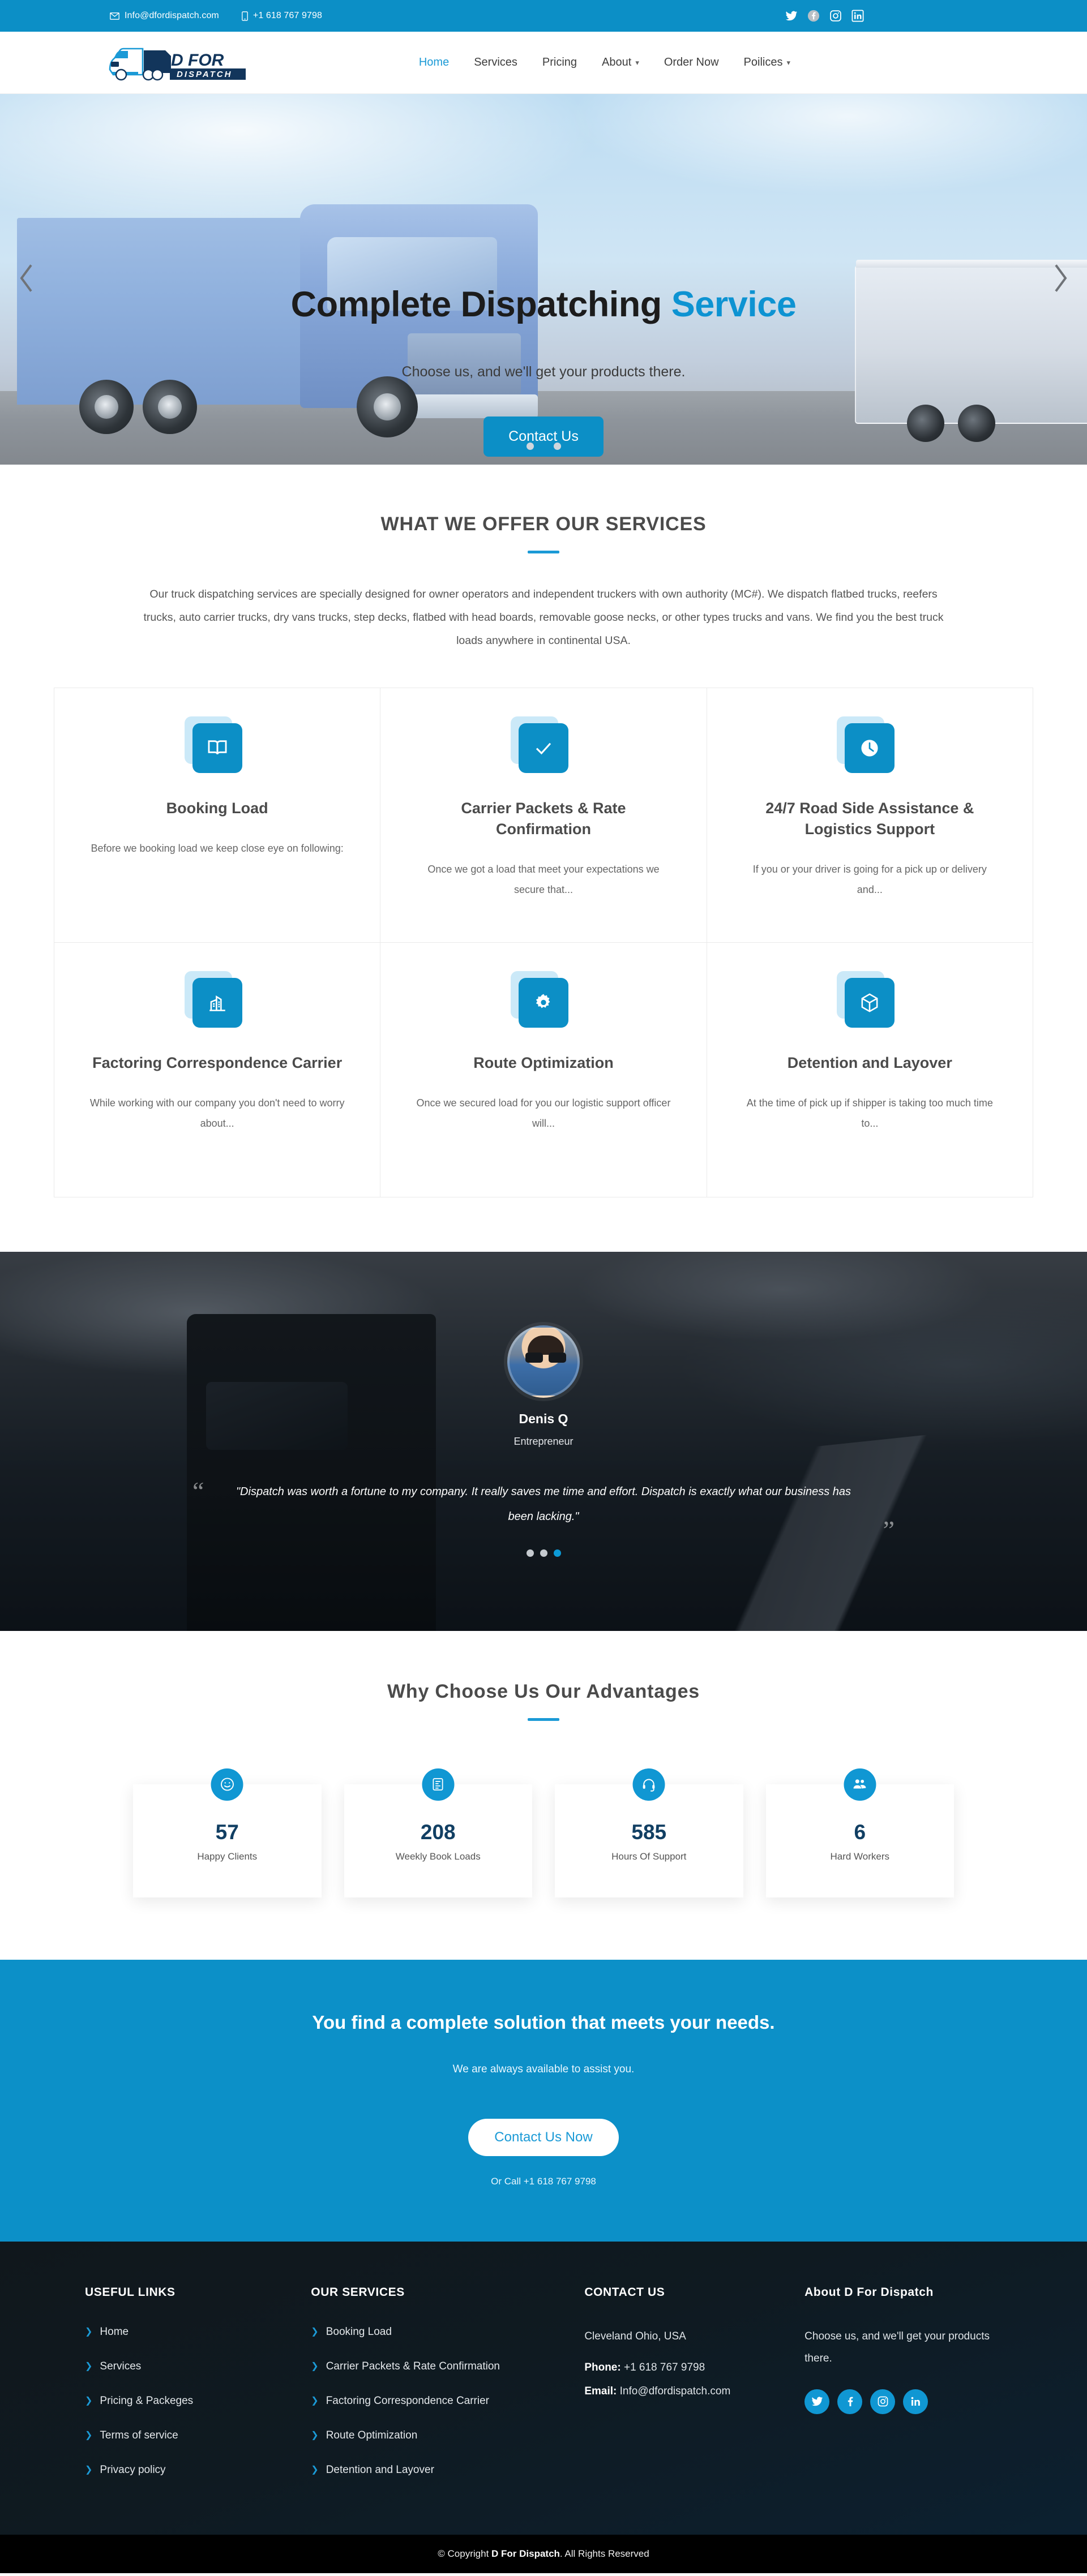 This screenshot has height=2576, width=1087. What do you see at coordinates (767, 62) in the screenshot?
I see `nav-item-poilices: Poilices ▾` at bounding box center [767, 62].